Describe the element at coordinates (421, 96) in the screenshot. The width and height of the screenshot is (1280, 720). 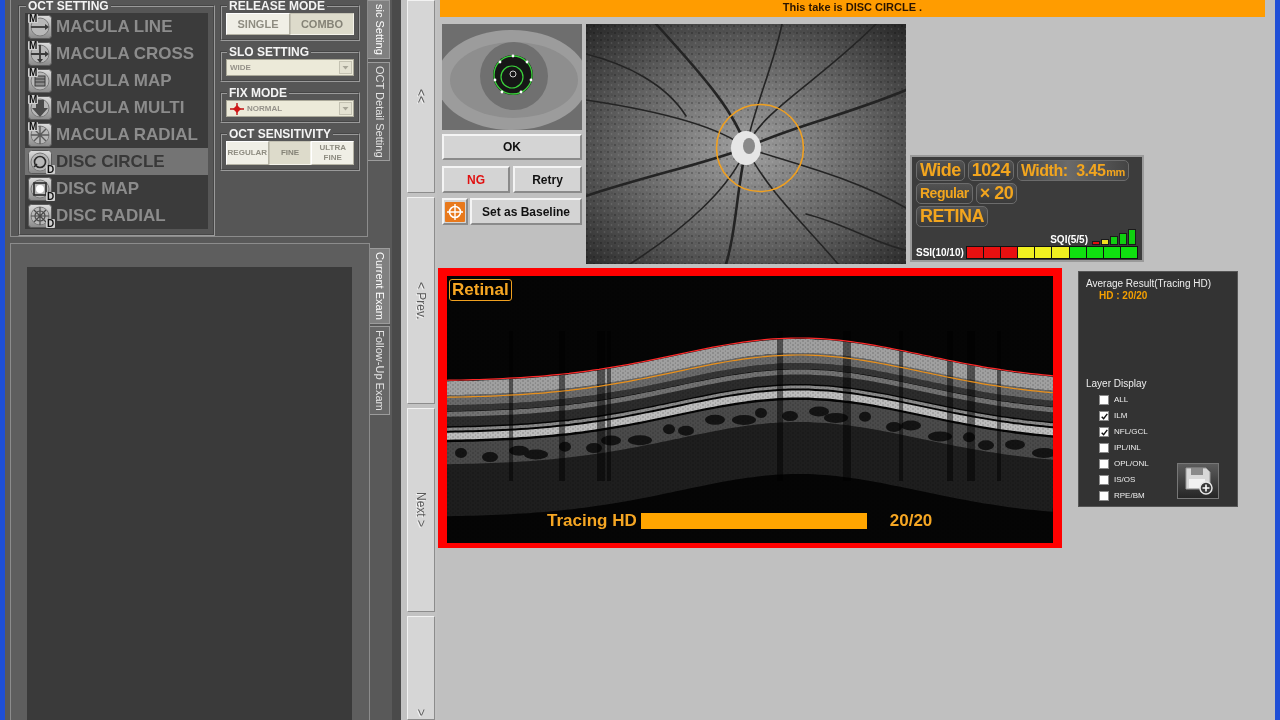
I see `nav-button: <<` at that location.